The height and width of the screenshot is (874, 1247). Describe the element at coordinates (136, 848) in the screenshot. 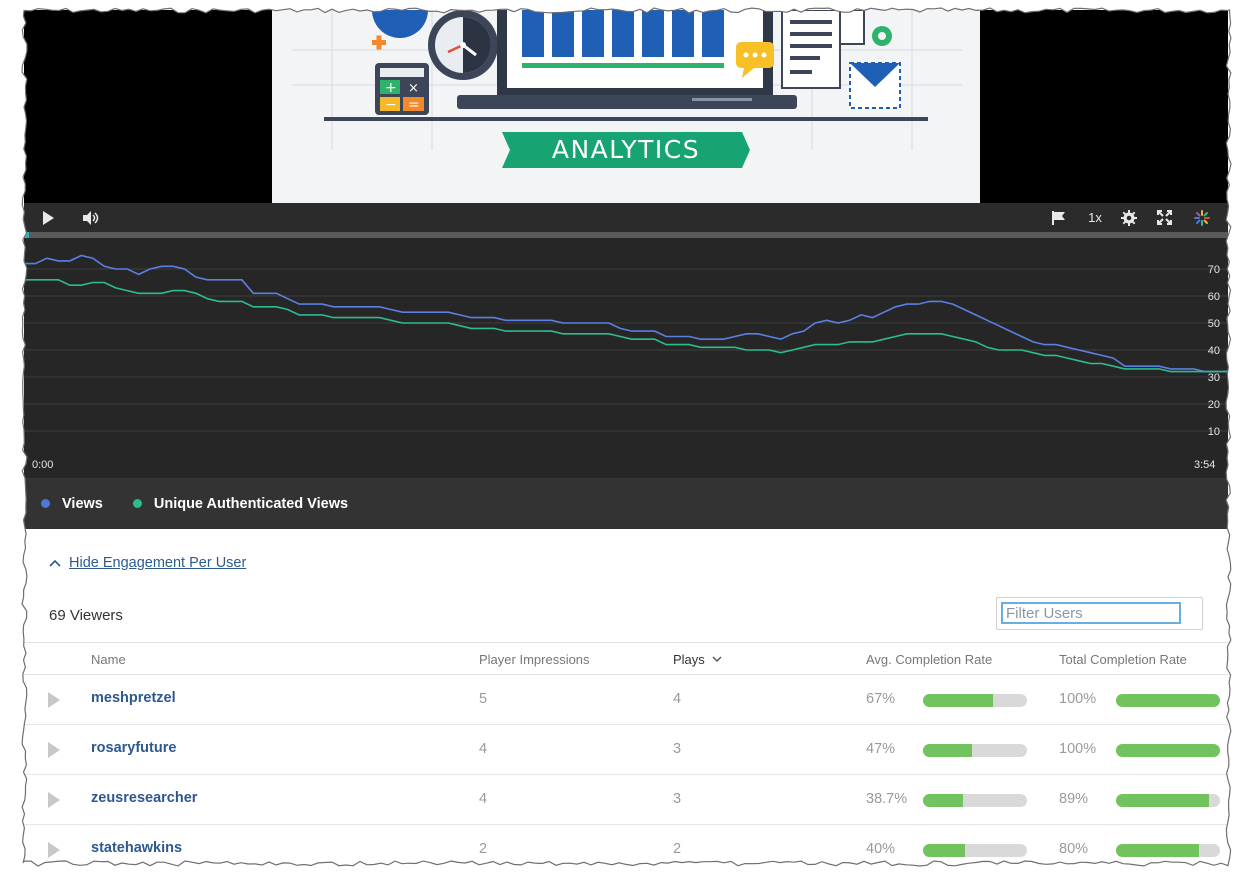

I see `user-name-link: statehawkins` at that location.